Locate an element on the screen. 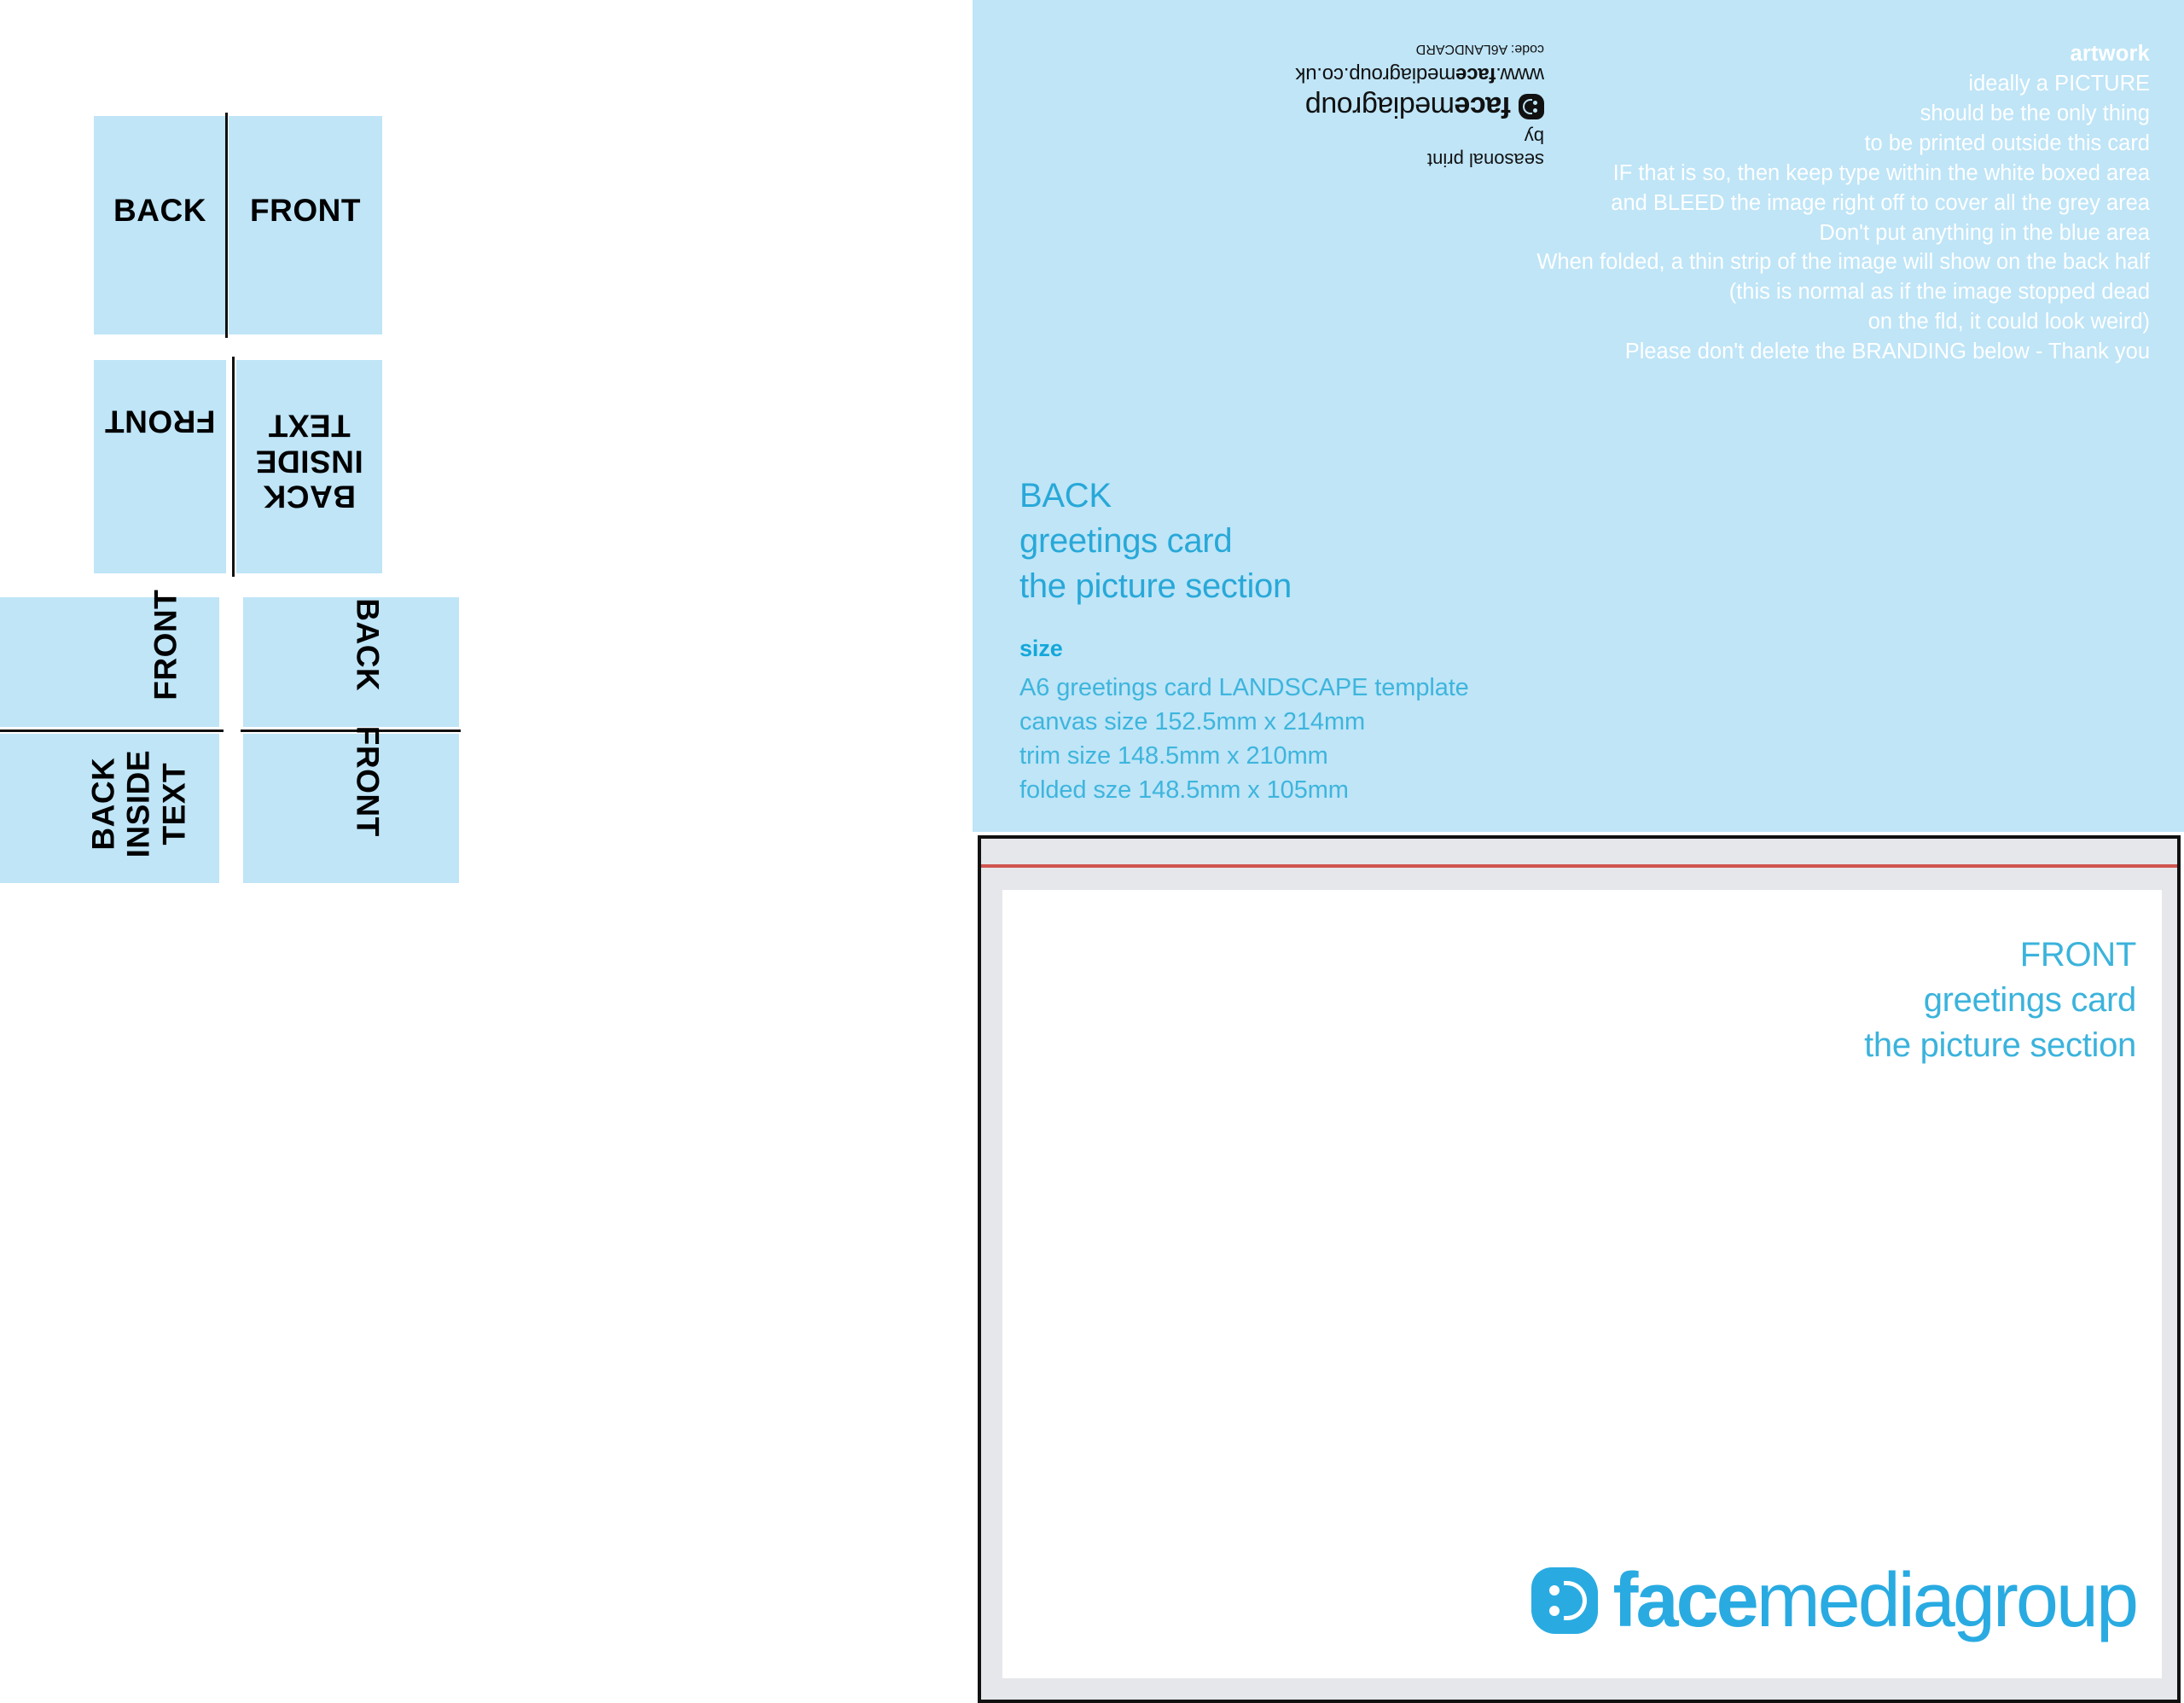 This screenshot has height=1703, width=2184. diagram2-panel-front is located at coordinates (160, 466).